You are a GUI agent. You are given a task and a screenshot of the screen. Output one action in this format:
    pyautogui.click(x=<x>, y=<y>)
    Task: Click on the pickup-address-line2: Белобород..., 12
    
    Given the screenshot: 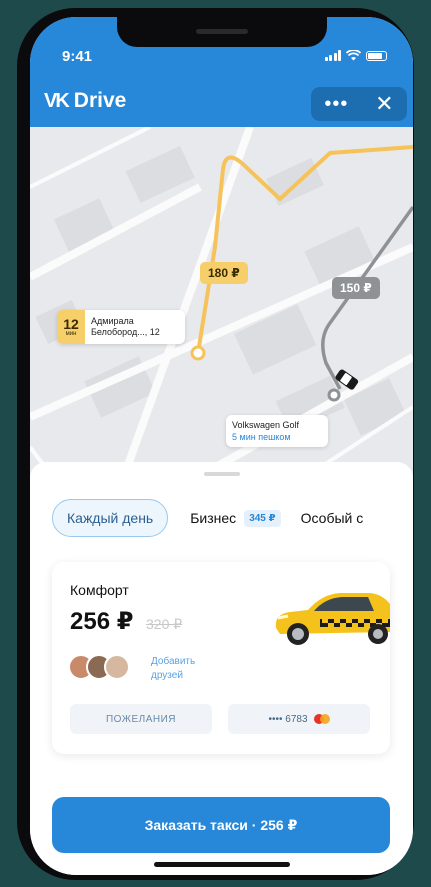 What is the action you would take?
    pyautogui.click(x=125, y=332)
    